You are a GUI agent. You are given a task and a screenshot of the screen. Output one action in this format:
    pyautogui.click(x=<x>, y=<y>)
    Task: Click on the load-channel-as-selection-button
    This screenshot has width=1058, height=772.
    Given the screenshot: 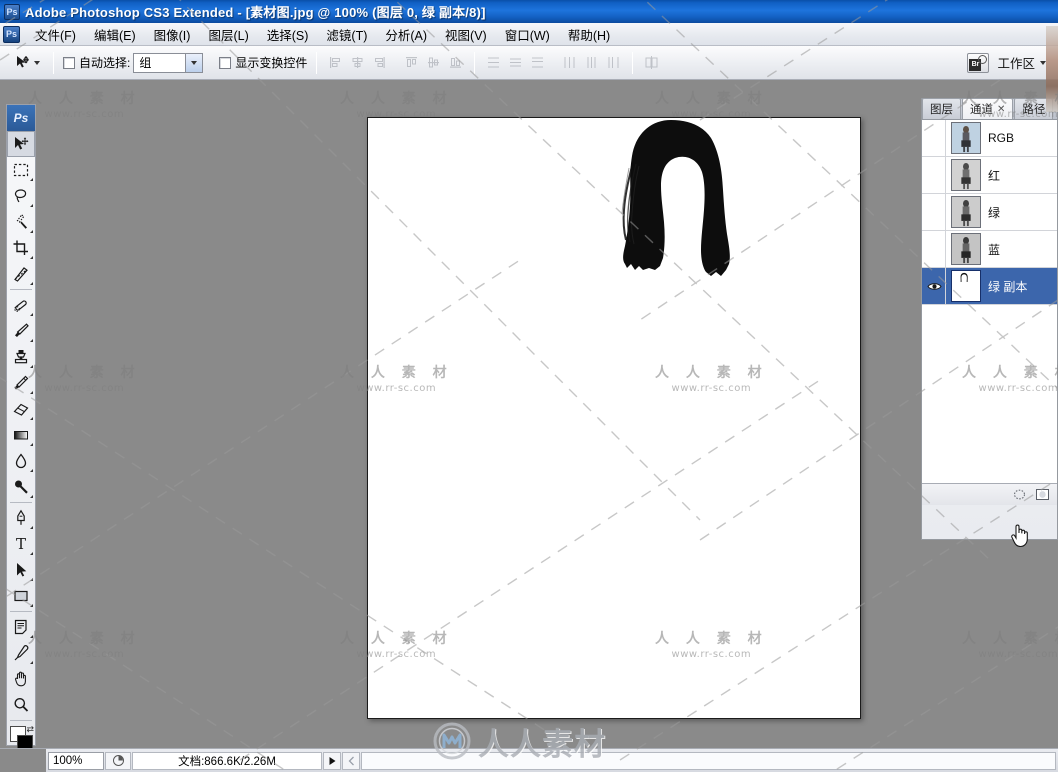 What is the action you would take?
    pyautogui.click(x=1019, y=494)
    